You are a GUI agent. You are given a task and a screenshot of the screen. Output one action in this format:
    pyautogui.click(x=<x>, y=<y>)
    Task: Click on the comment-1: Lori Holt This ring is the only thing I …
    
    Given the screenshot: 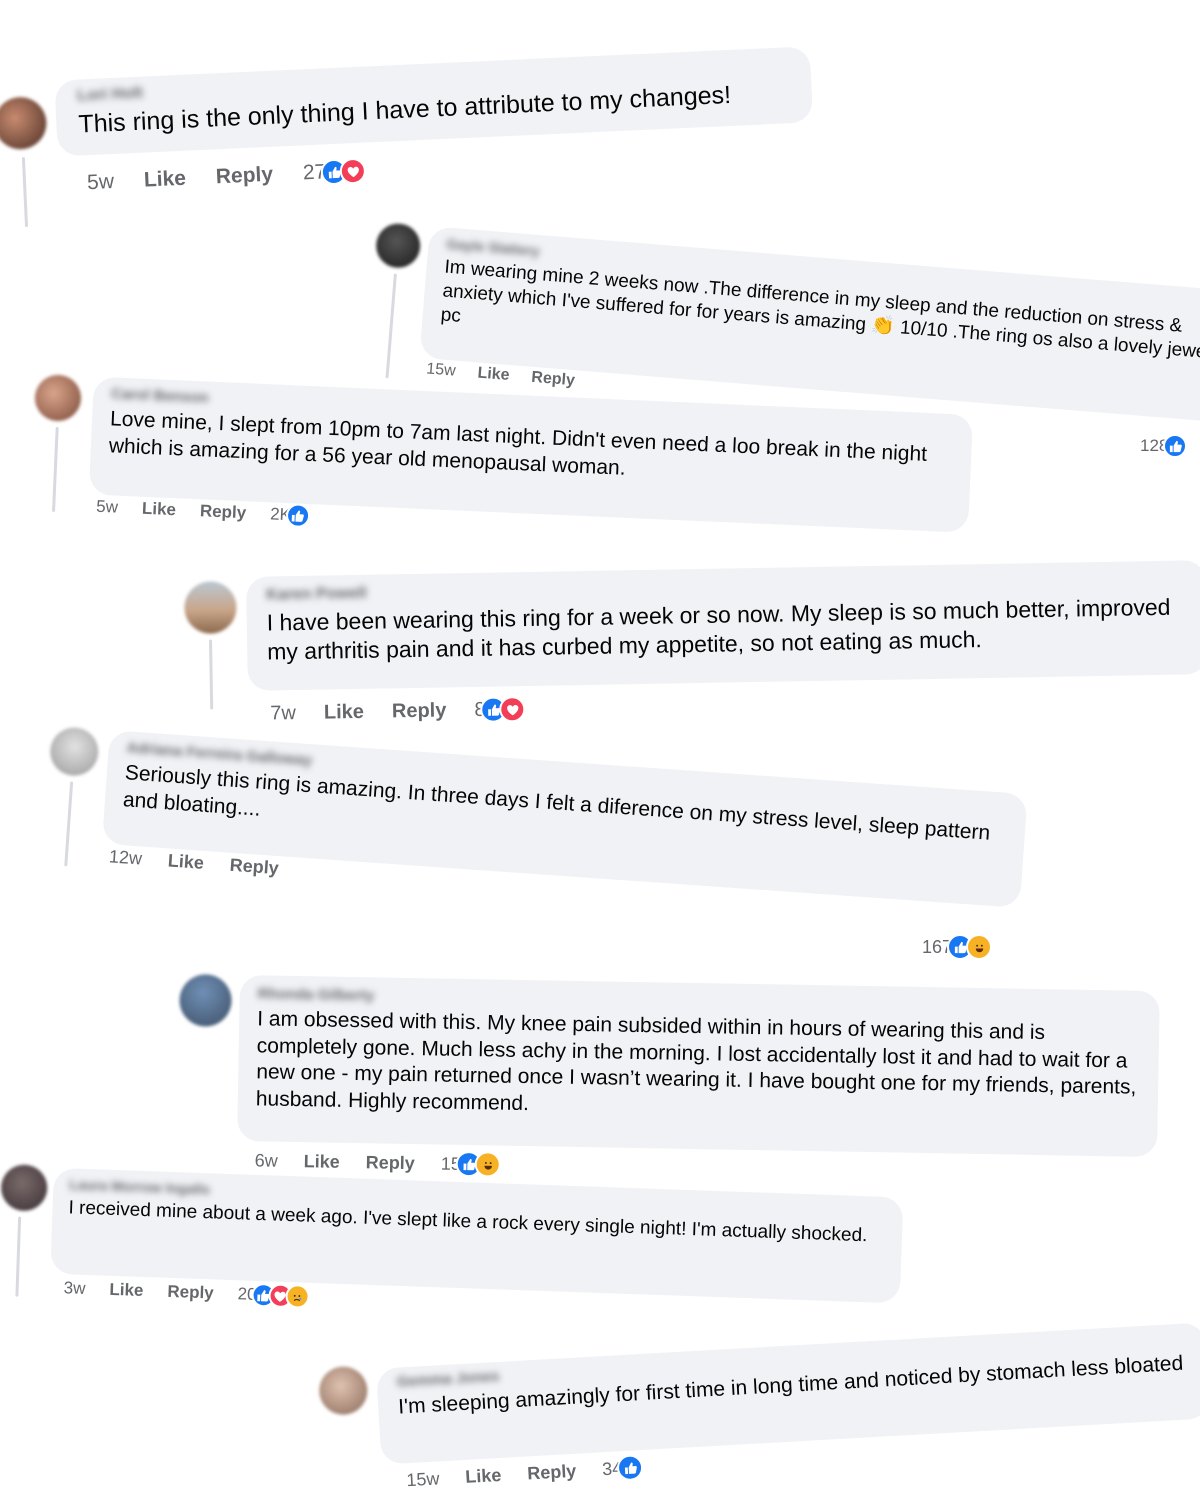 What is the action you would take?
    pyautogui.click(x=414, y=114)
    